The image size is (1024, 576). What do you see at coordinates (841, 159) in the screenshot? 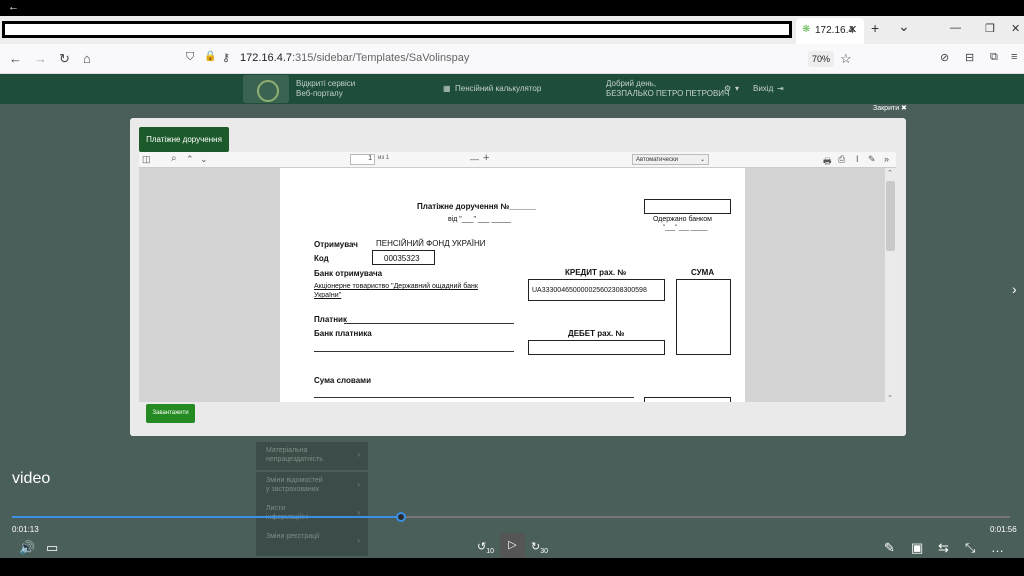
I see `pdf-save-icon: ⎙` at bounding box center [841, 159].